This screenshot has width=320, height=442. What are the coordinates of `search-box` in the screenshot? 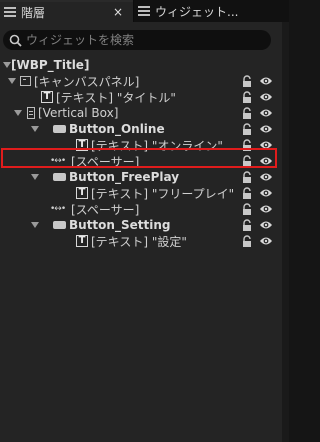 It's located at (137, 40).